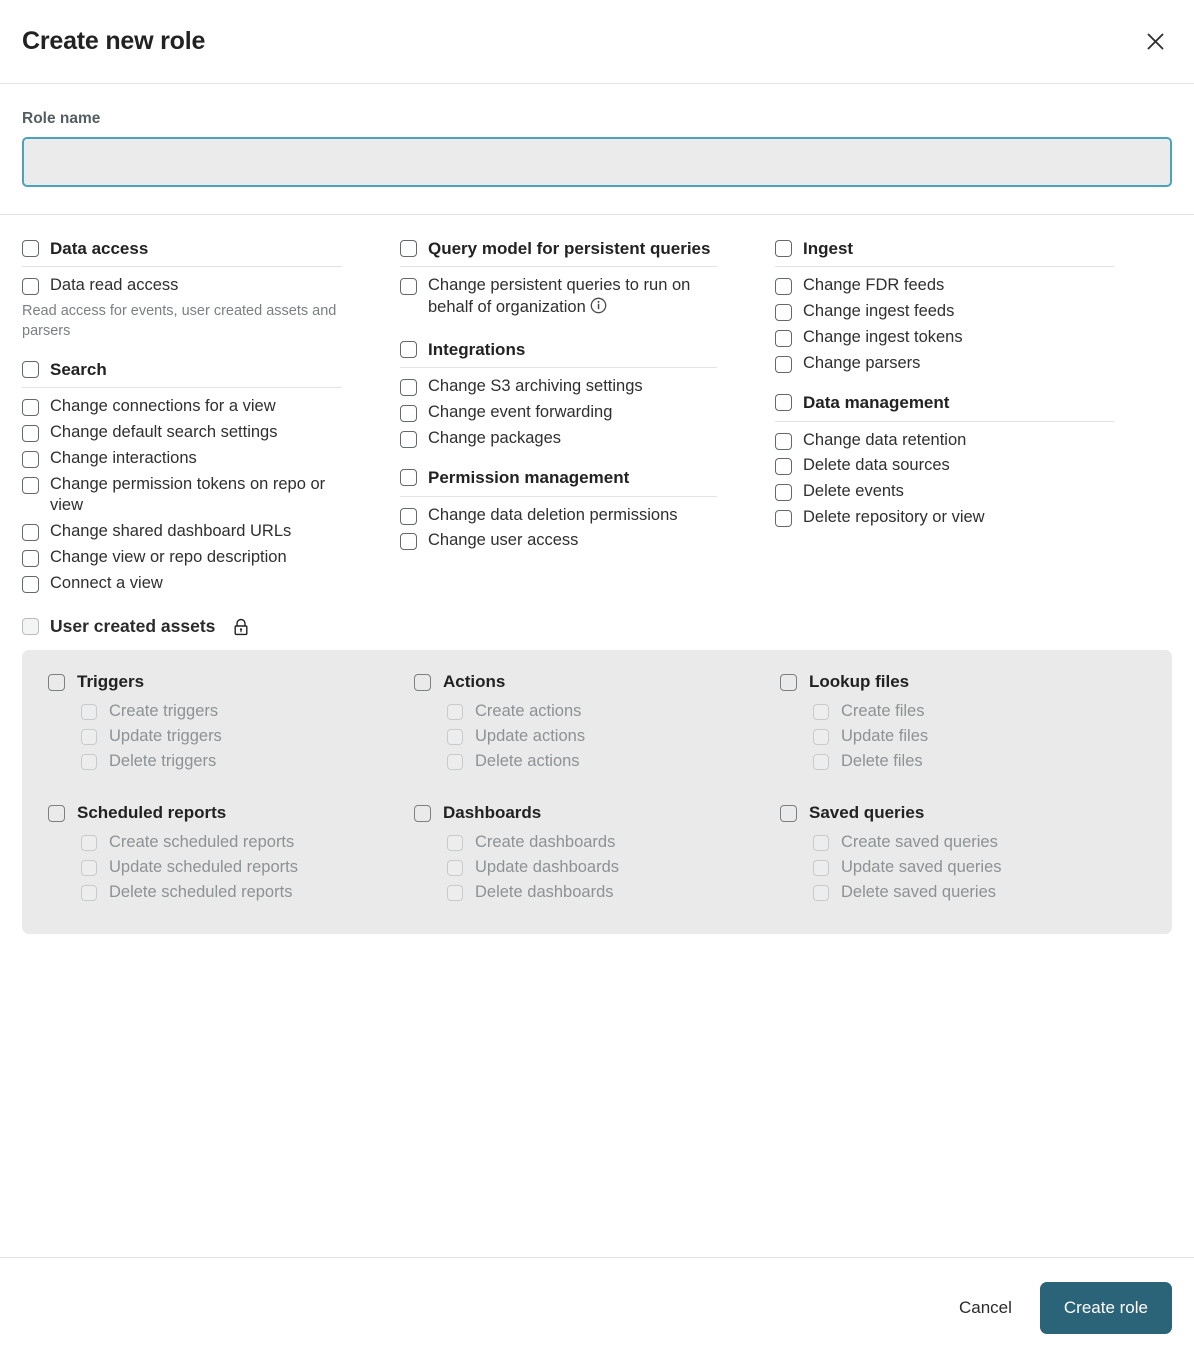 The height and width of the screenshot is (1358, 1194). What do you see at coordinates (574, 516) in the screenshot?
I see `permission-item: Change data deletion permissions` at bounding box center [574, 516].